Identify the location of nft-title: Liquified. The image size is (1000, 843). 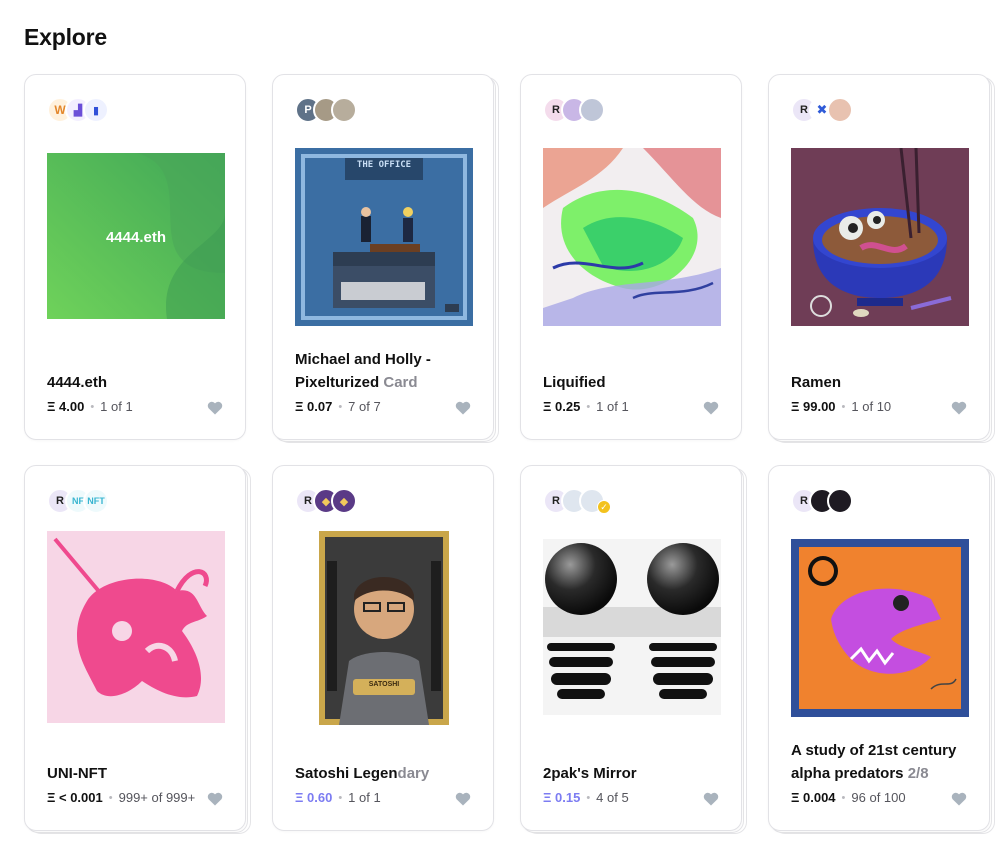
(633, 382).